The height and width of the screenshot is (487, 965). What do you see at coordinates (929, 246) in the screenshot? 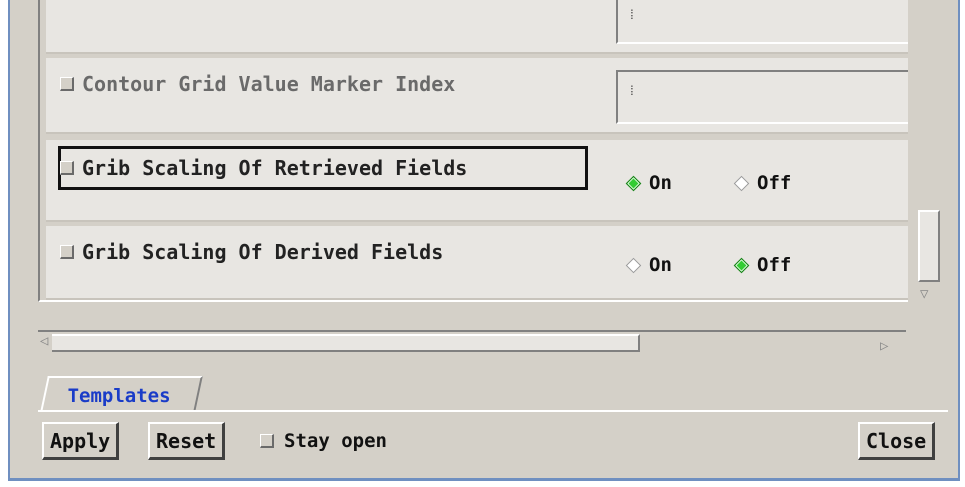
I see `vertical-scroll-thumb` at bounding box center [929, 246].